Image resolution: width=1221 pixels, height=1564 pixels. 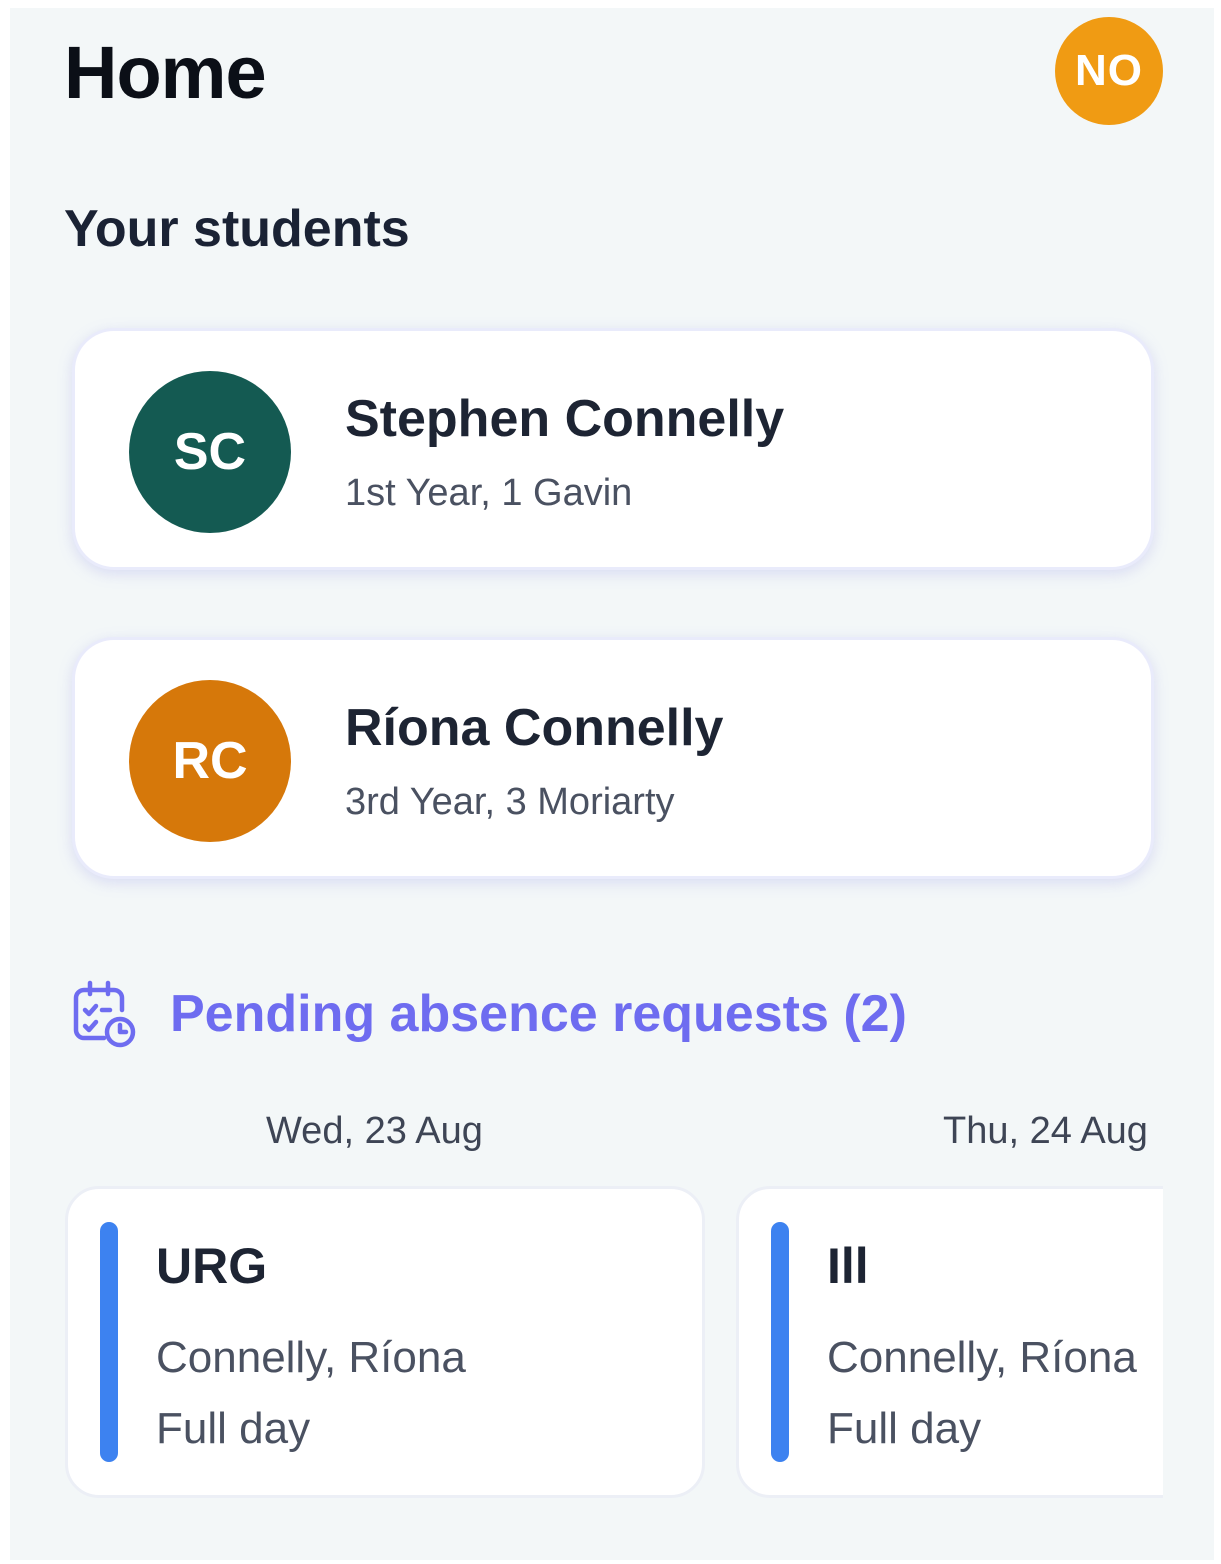 What do you see at coordinates (237, 229) in the screenshot?
I see `your-students-heading: Your students` at bounding box center [237, 229].